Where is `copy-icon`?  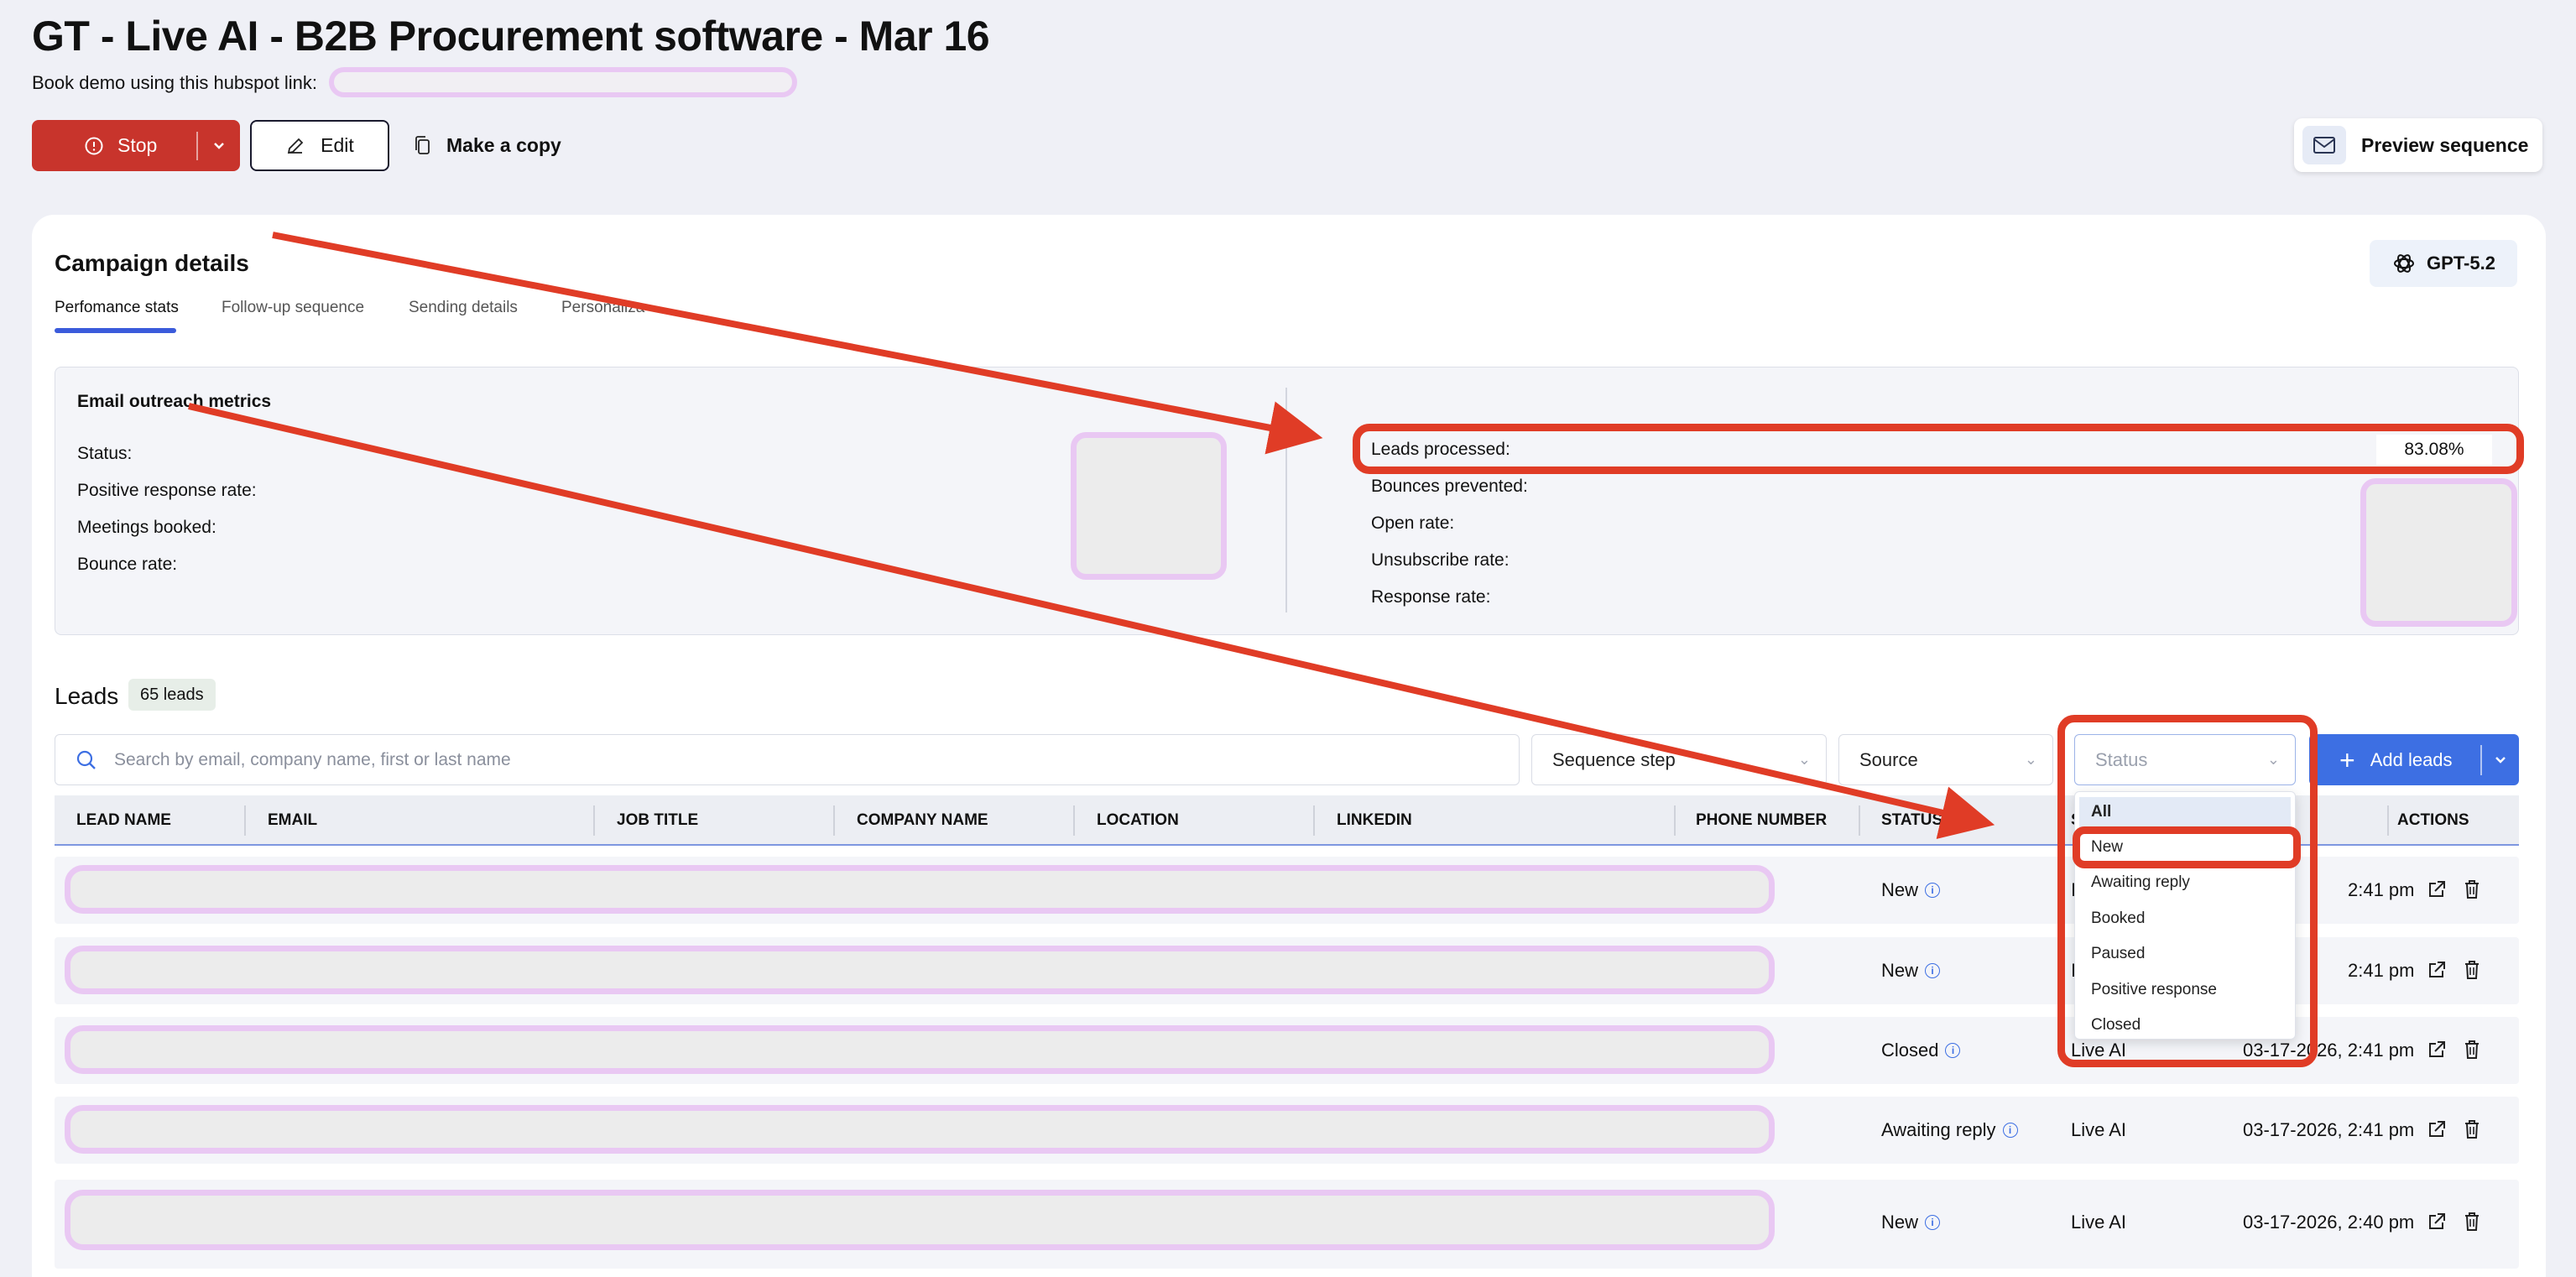 copy-icon is located at coordinates (422, 144).